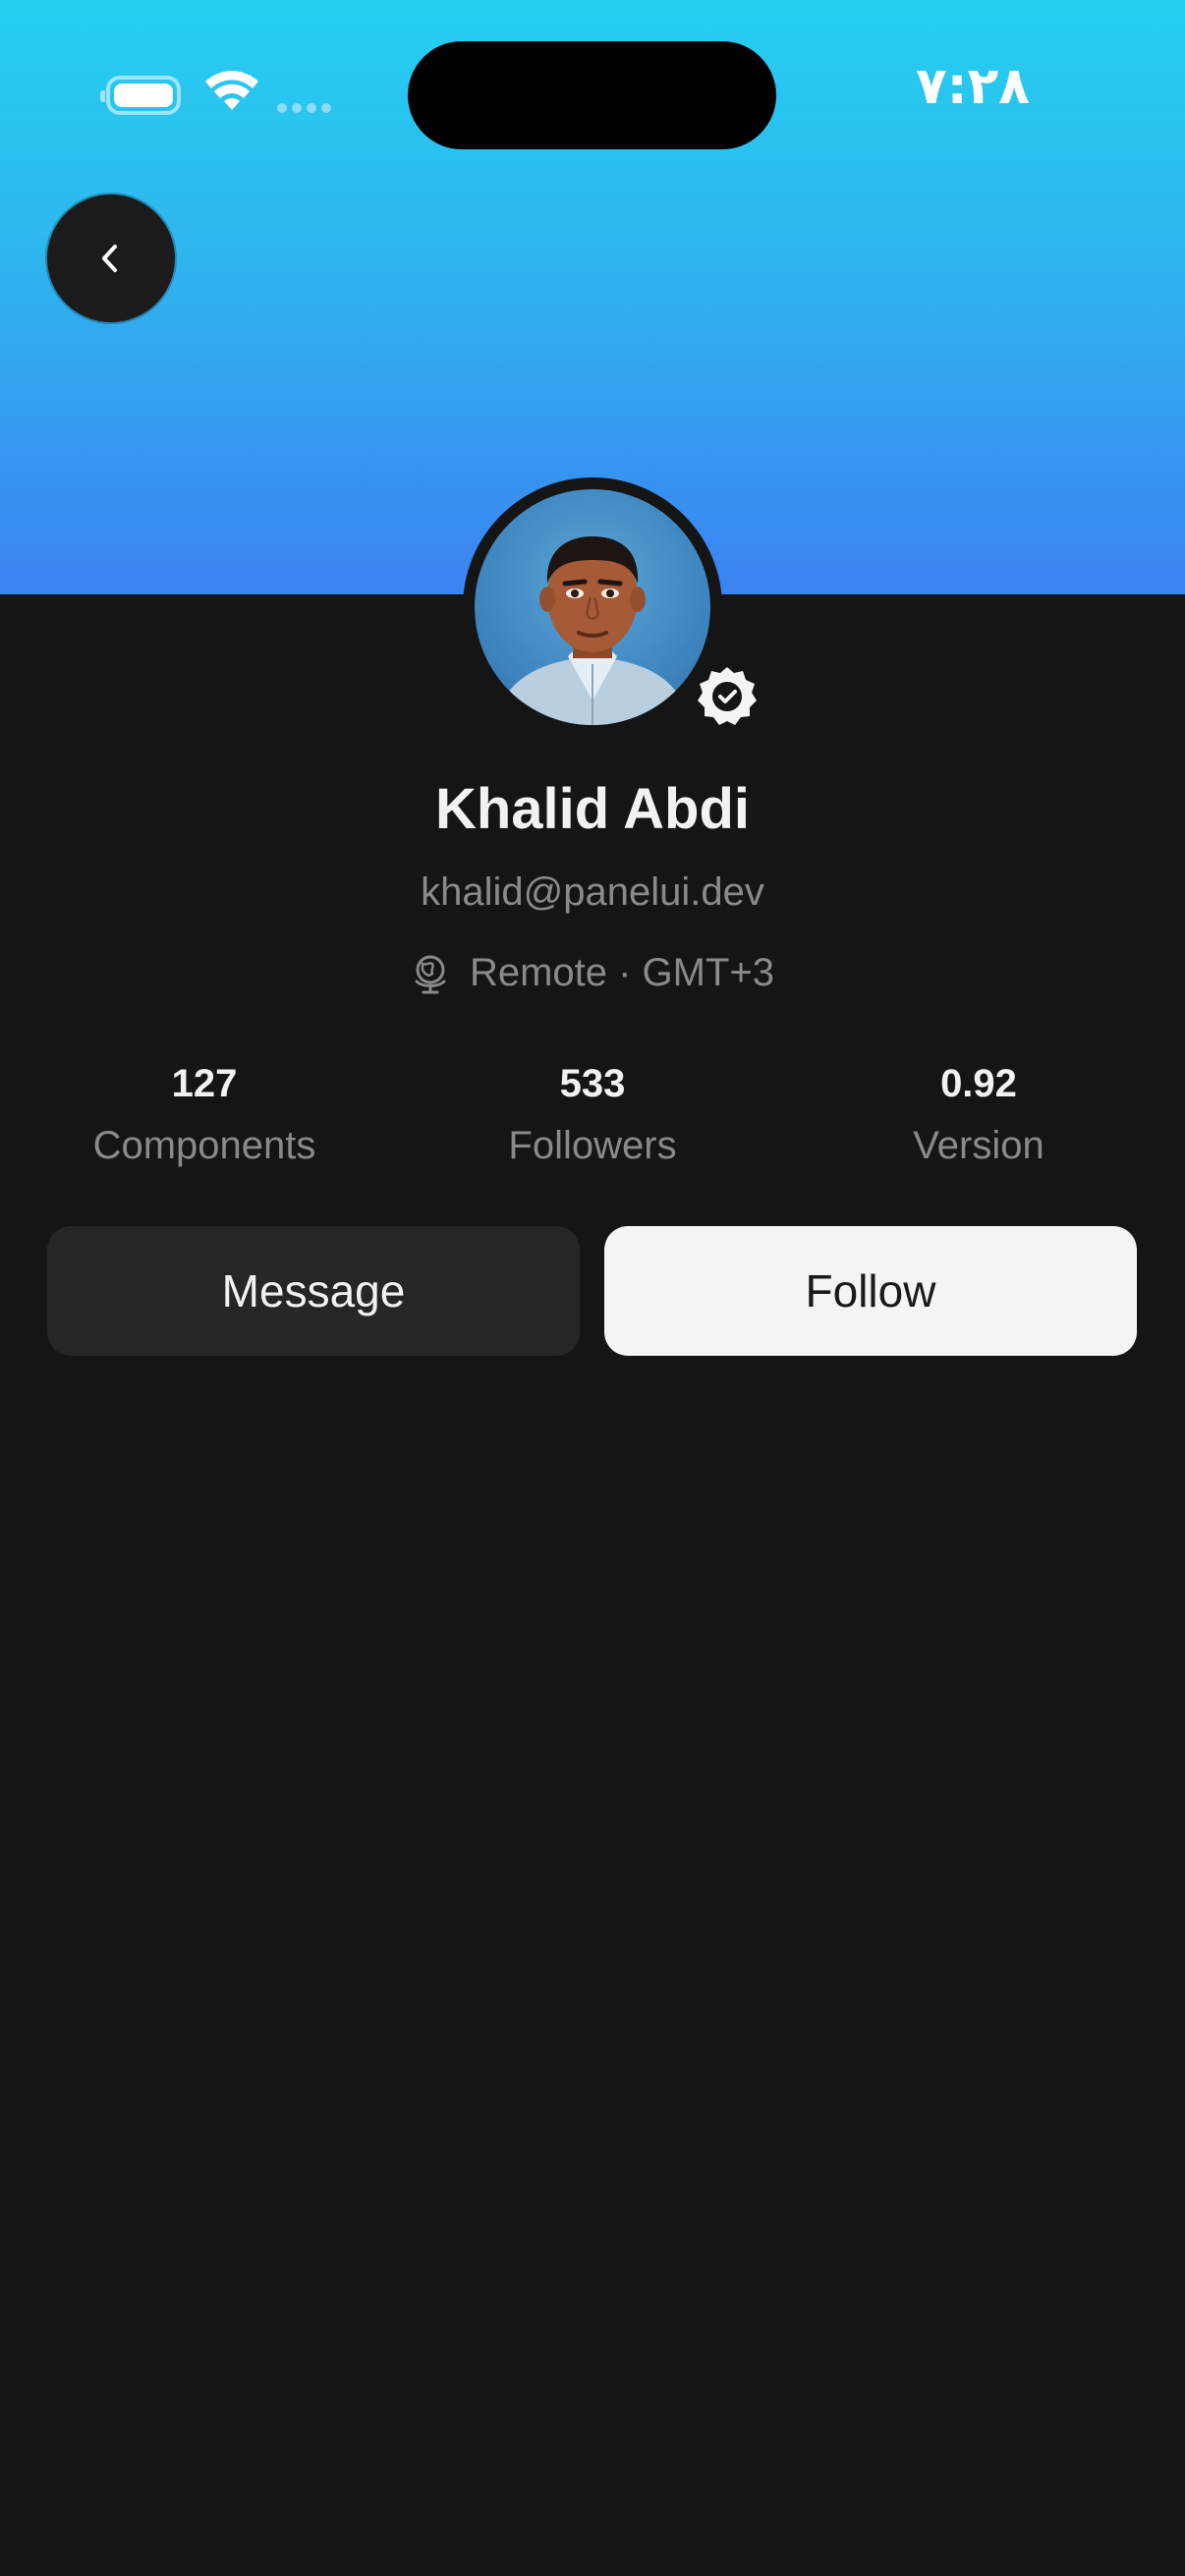 The width and height of the screenshot is (1185, 2576). Describe the element at coordinates (431, 974) in the screenshot. I see `globe-icon` at that location.